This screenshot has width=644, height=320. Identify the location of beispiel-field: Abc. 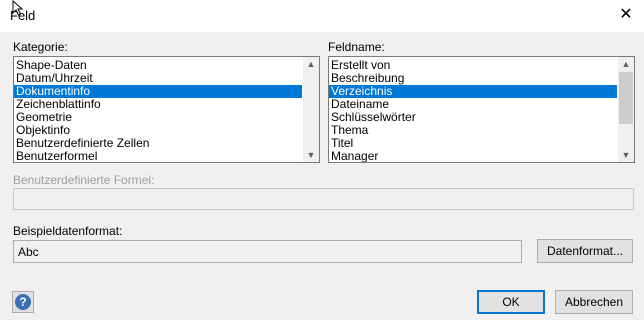
(267, 251).